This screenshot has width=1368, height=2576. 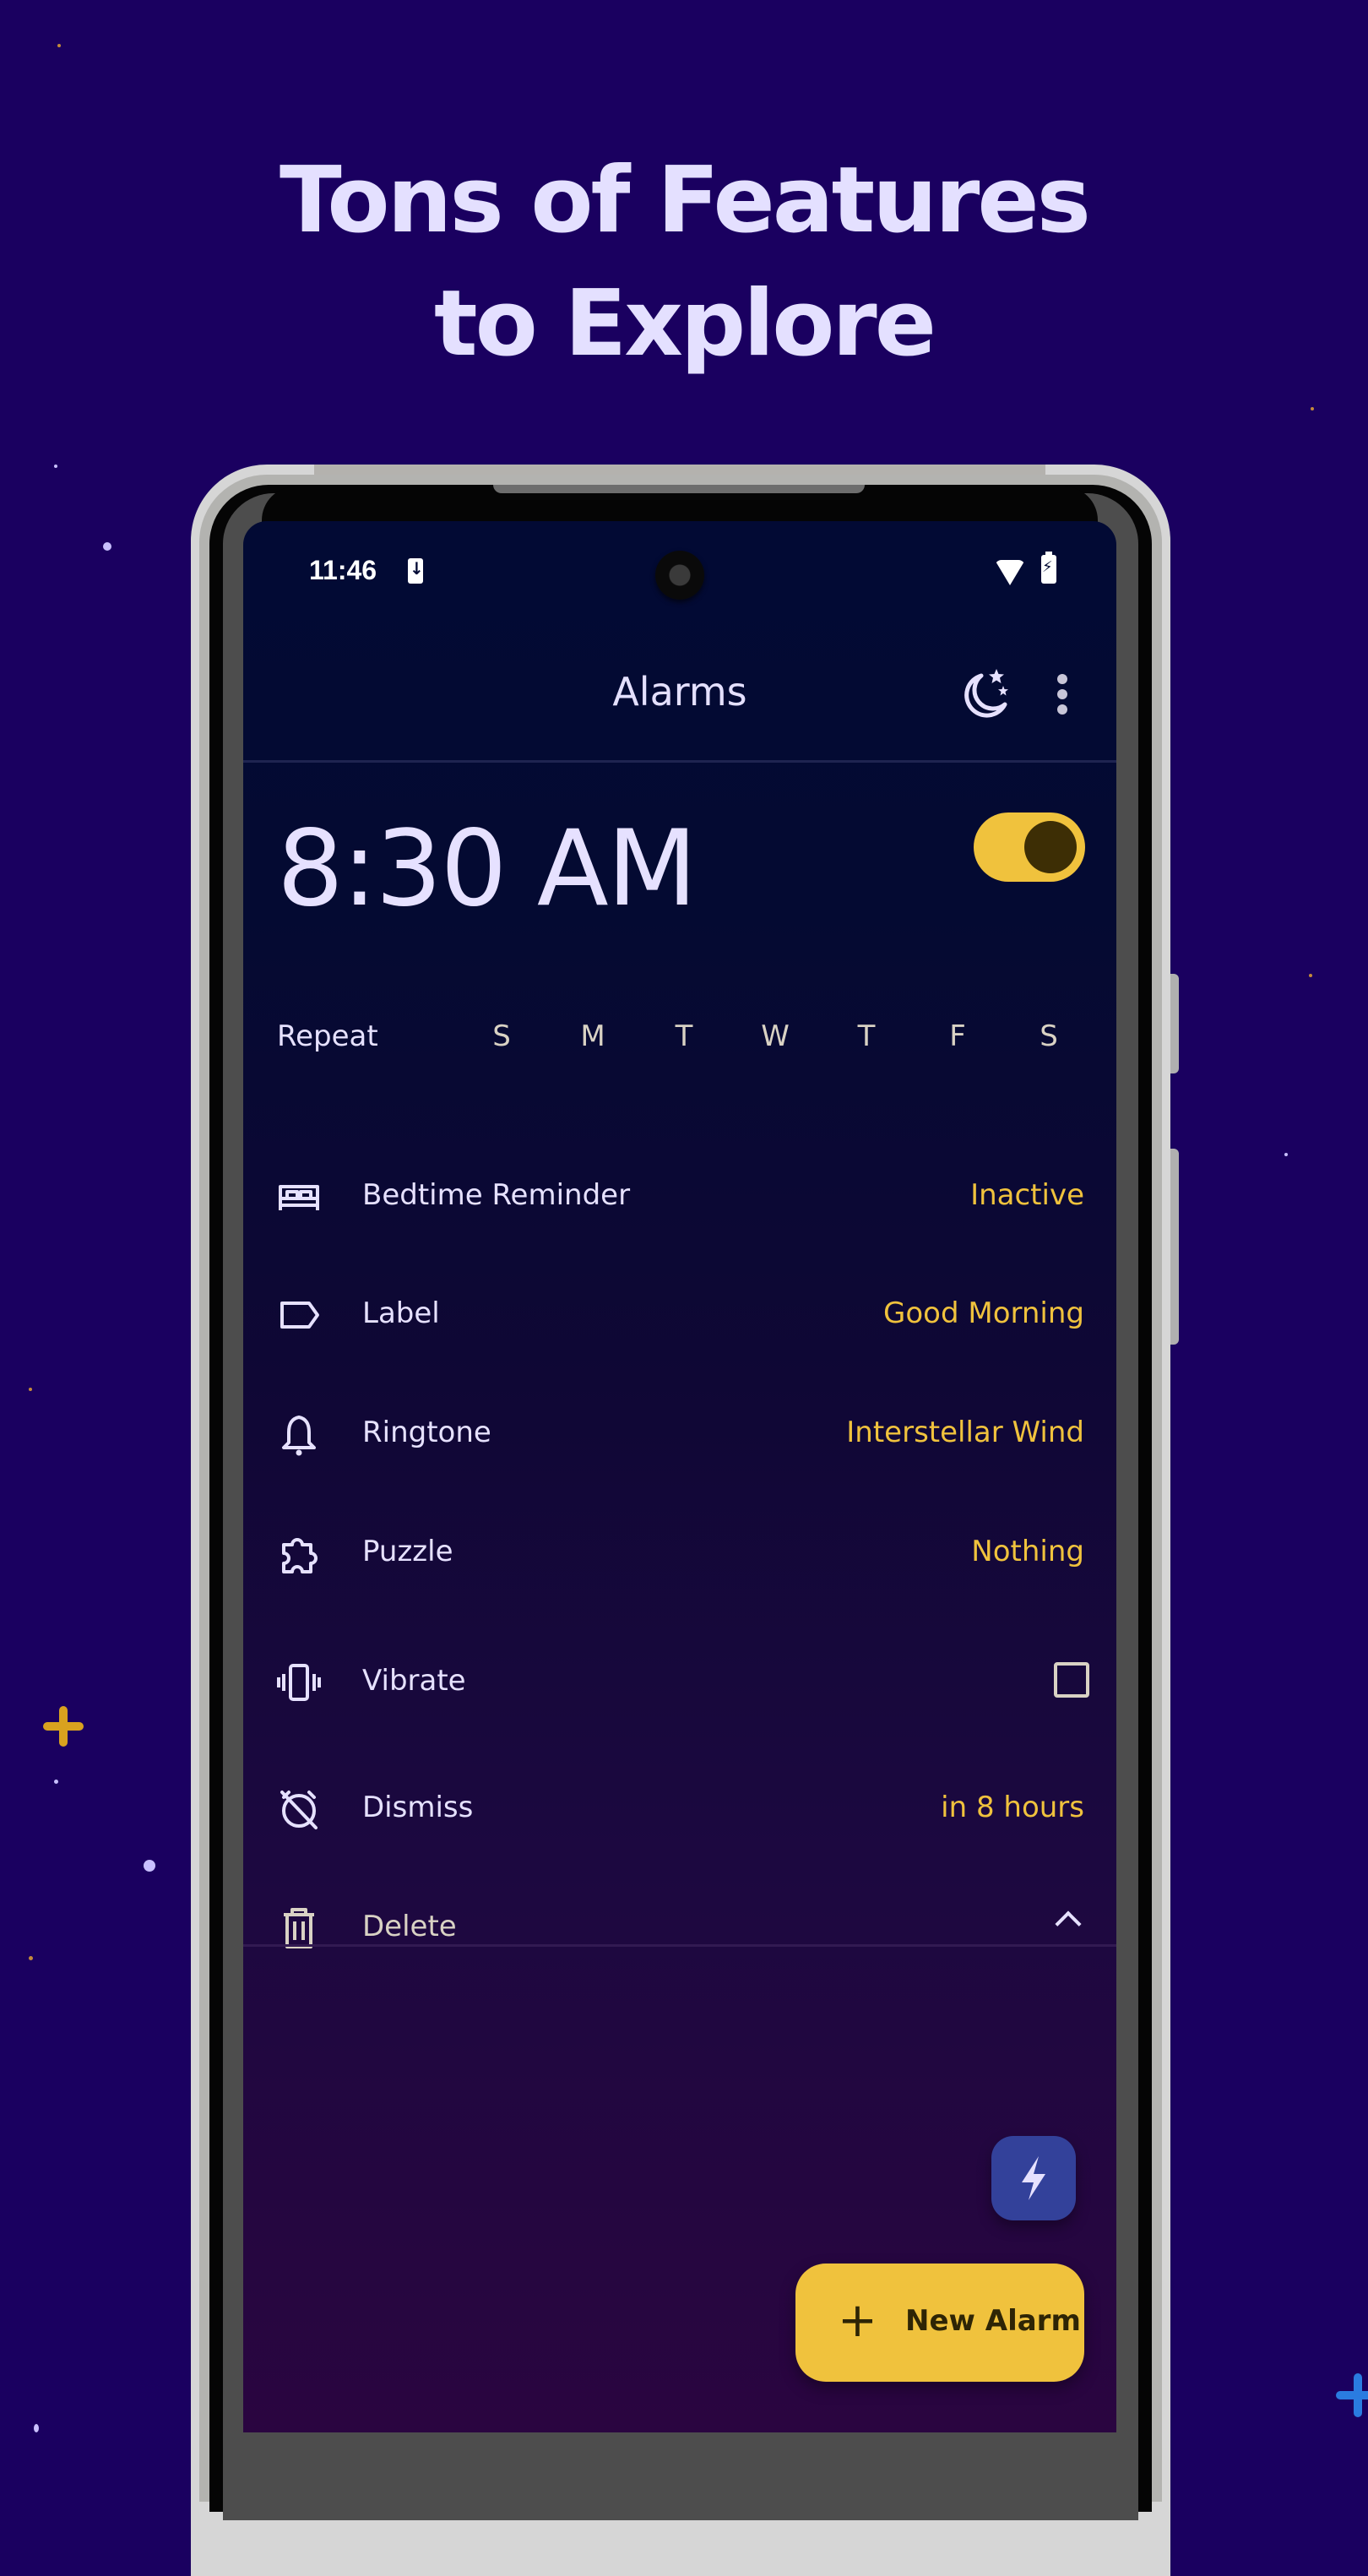 I want to click on setting-label: Label, so click(x=401, y=1313).